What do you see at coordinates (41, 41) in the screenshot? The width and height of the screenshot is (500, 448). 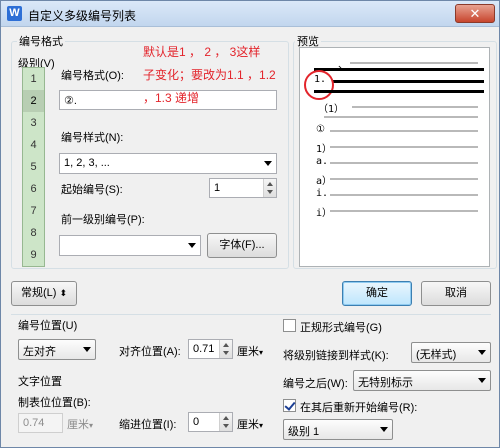 I see `number-format-group-title: 编号格式` at bounding box center [41, 41].